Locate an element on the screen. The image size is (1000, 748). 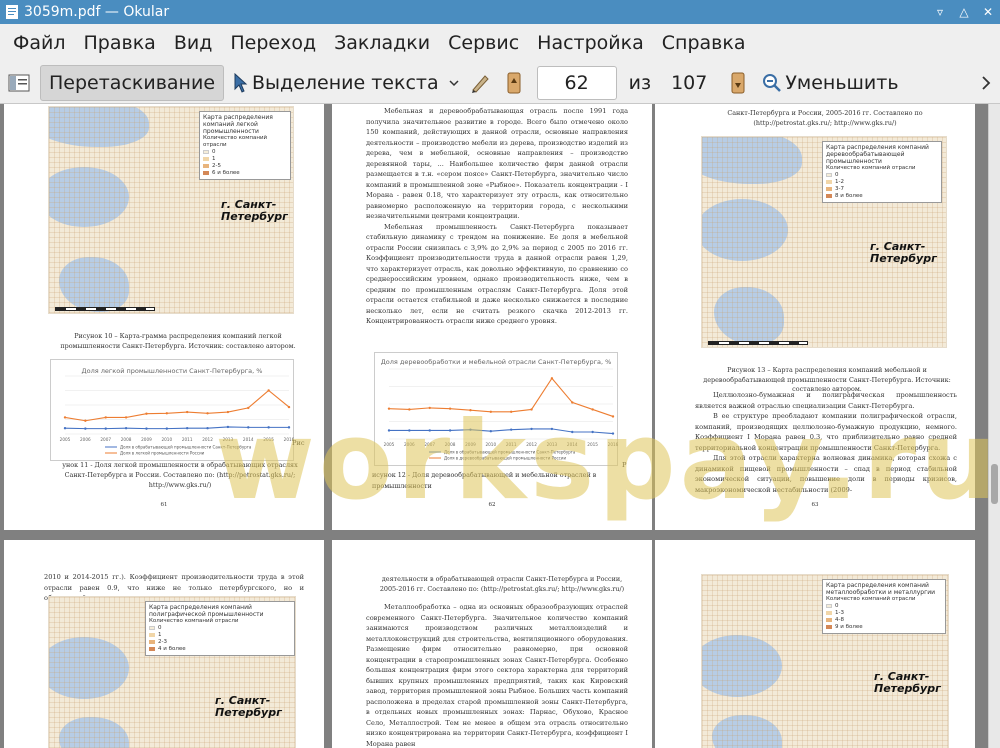
zoom-out-icon is located at coordinates (772, 83).